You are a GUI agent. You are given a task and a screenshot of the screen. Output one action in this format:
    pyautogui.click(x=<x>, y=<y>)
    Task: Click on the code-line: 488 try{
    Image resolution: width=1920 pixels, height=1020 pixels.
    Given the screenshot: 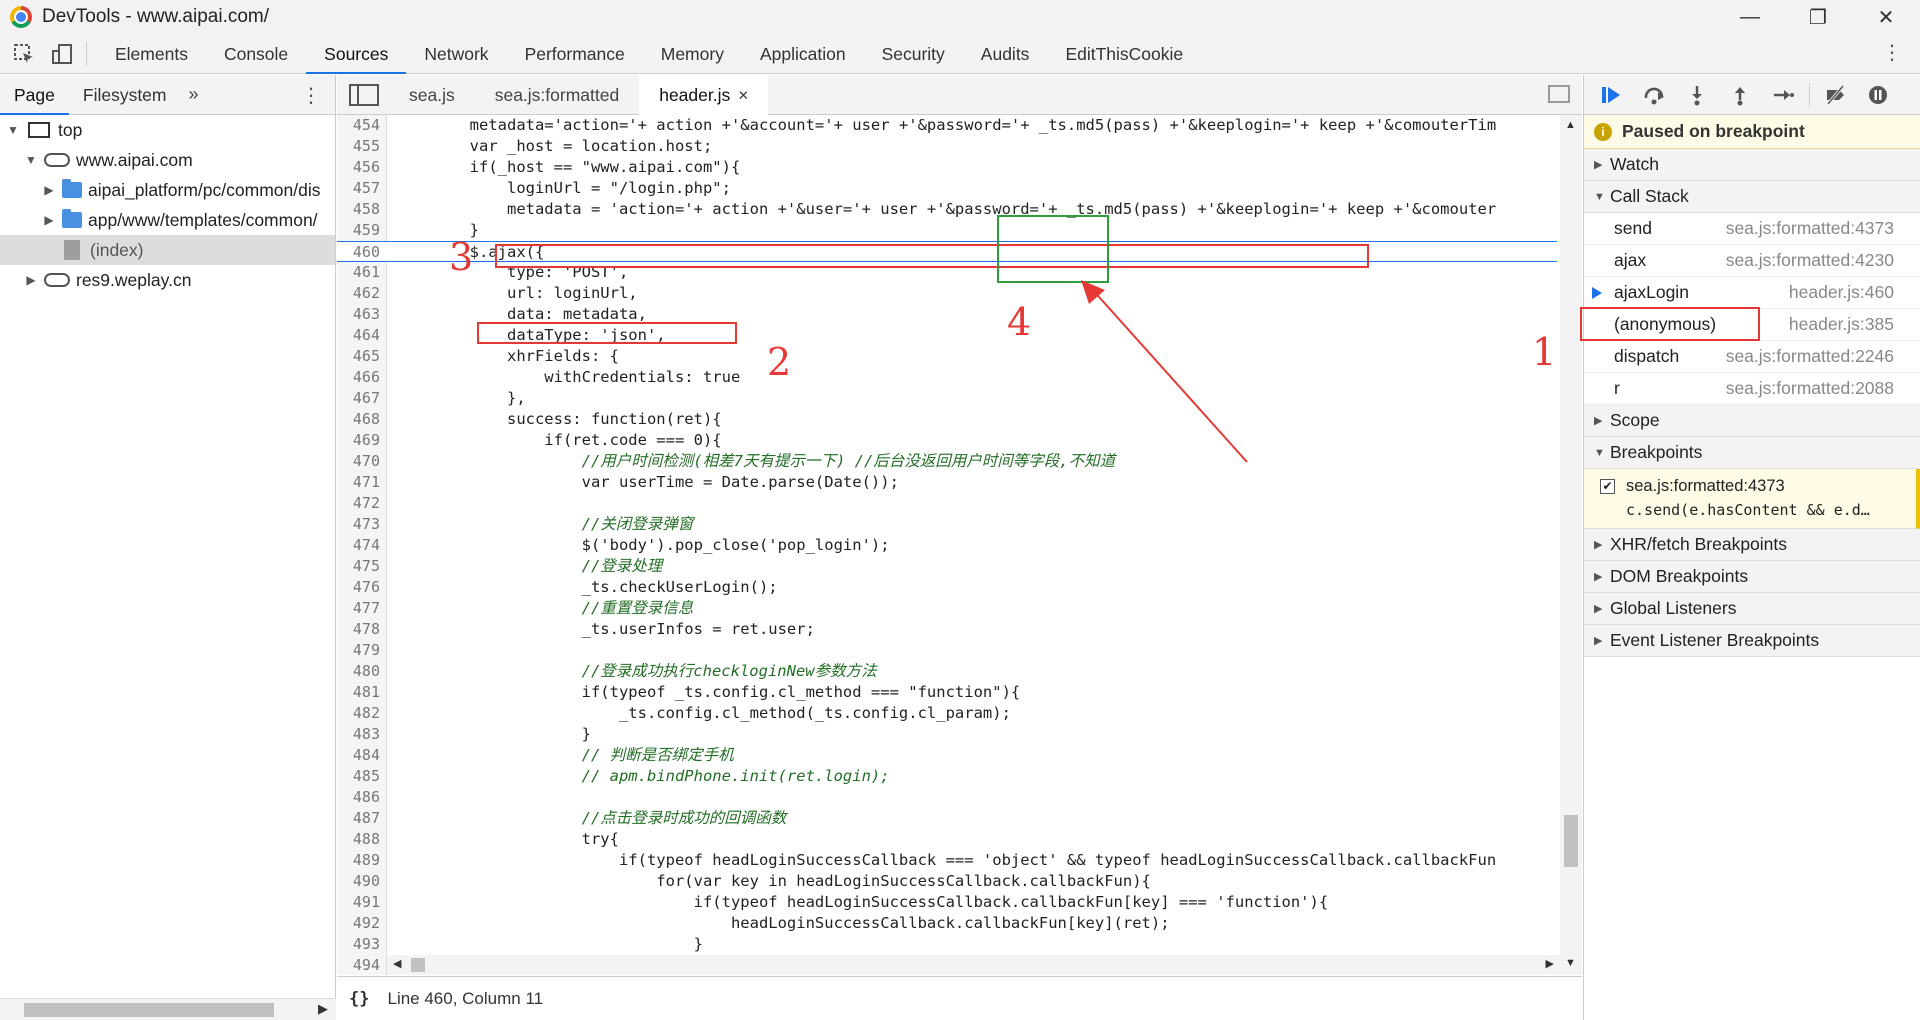 What is the action you would take?
    pyautogui.click(x=947, y=839)
    